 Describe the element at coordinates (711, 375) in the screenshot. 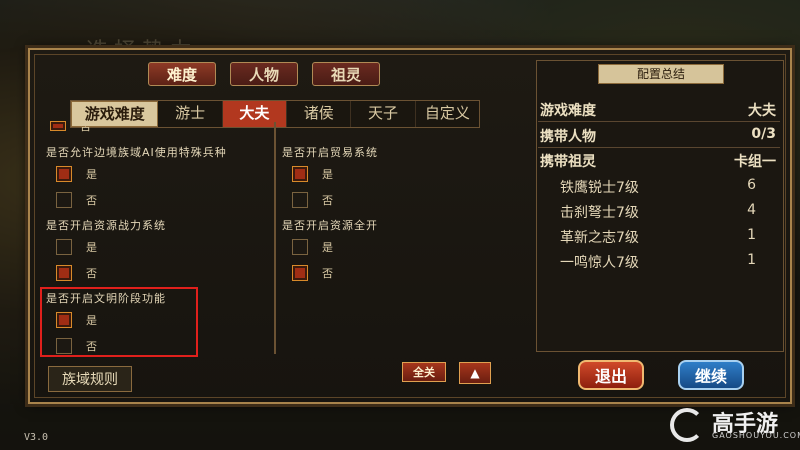

I see `continue-button: 继续` at that location.